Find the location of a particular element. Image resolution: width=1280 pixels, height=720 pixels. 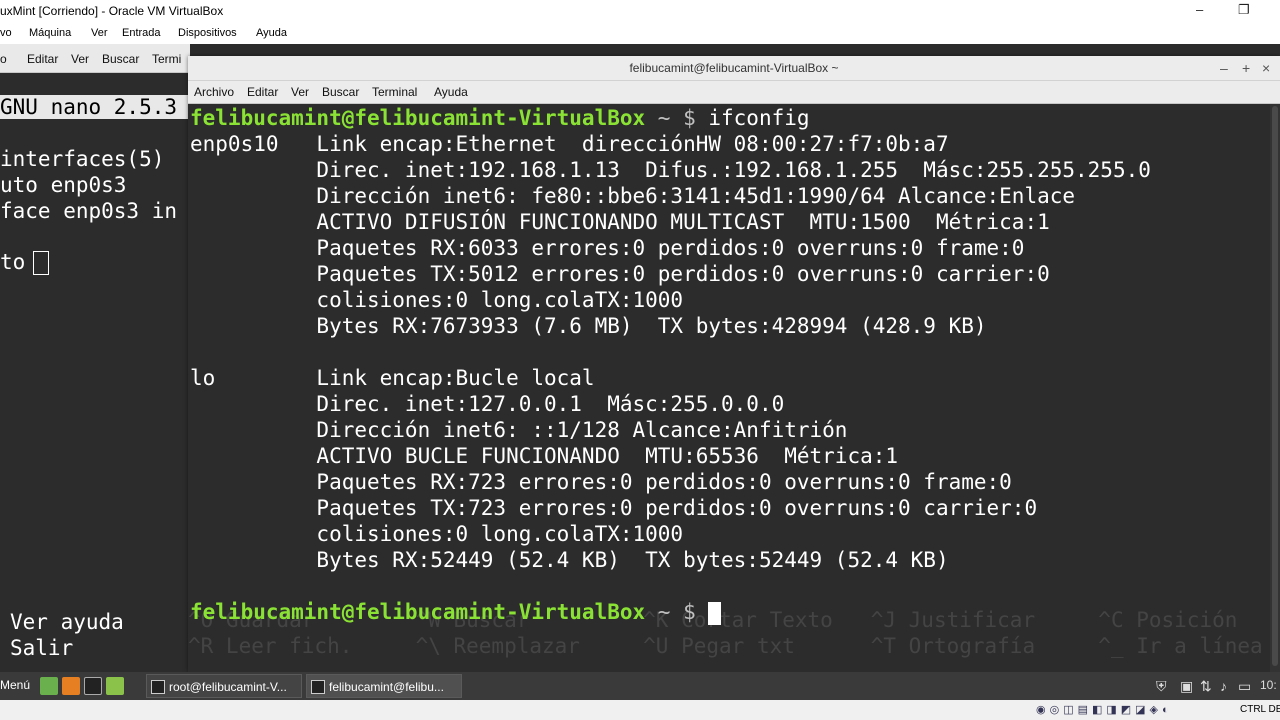

bg-menu-archivo: o is located at coordinates (3, 59).